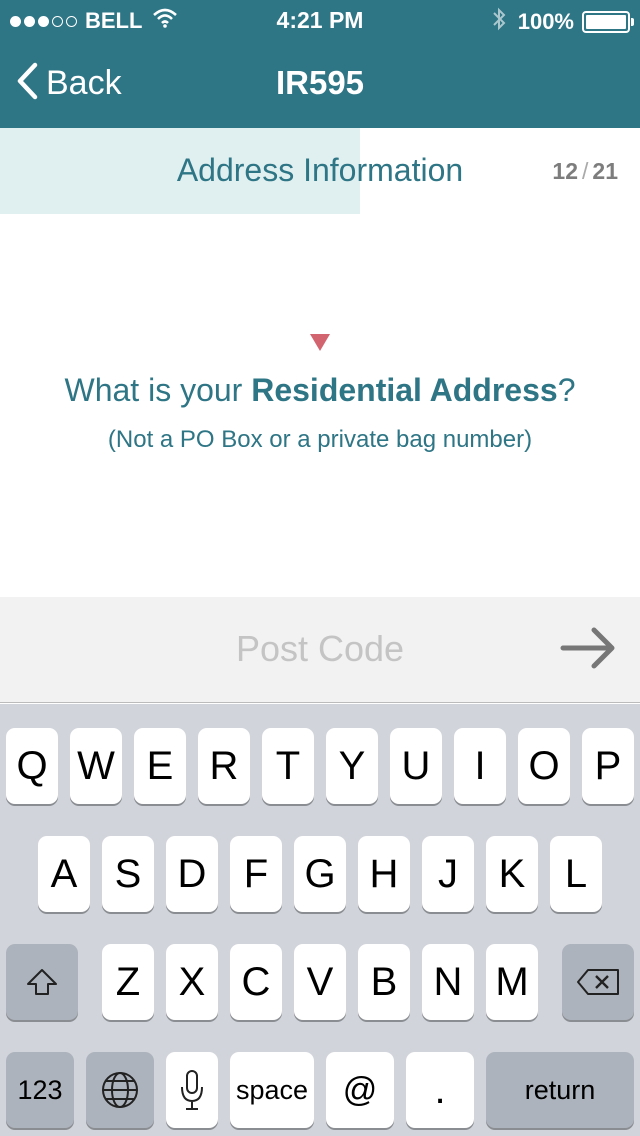 This screenshot has width=640, height=1136. What do you see at coordinates (512, 982) in the screenshot?
I see `key-m: M` at bounding box center [512, 982].